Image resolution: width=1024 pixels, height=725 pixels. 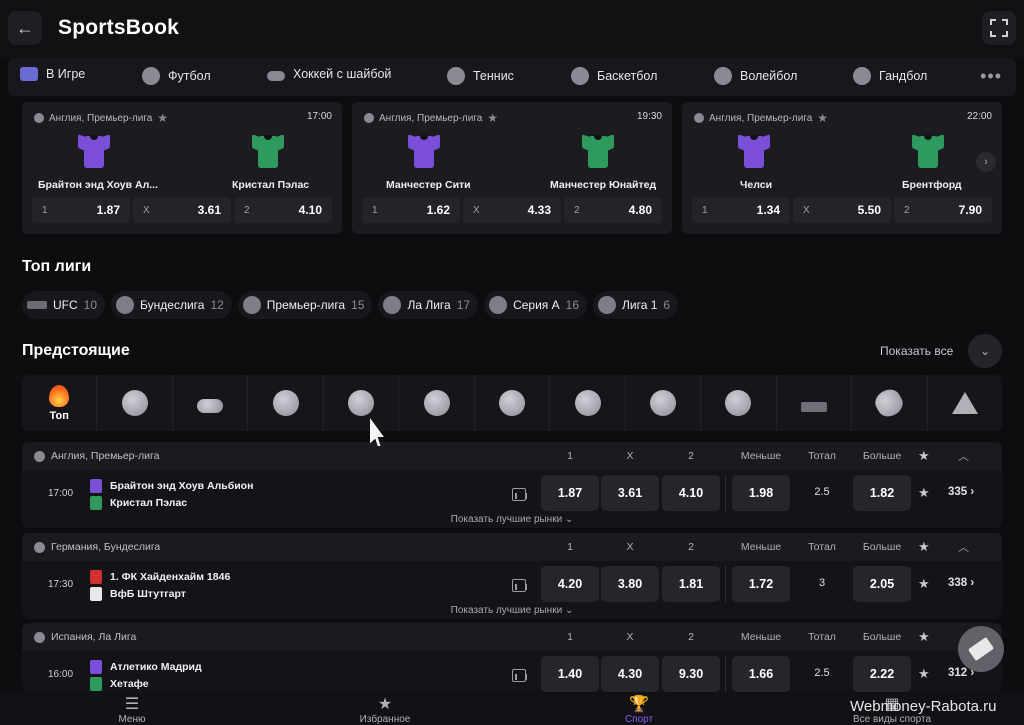 I want to click on back-button: ←, so click(x=25, y=28).